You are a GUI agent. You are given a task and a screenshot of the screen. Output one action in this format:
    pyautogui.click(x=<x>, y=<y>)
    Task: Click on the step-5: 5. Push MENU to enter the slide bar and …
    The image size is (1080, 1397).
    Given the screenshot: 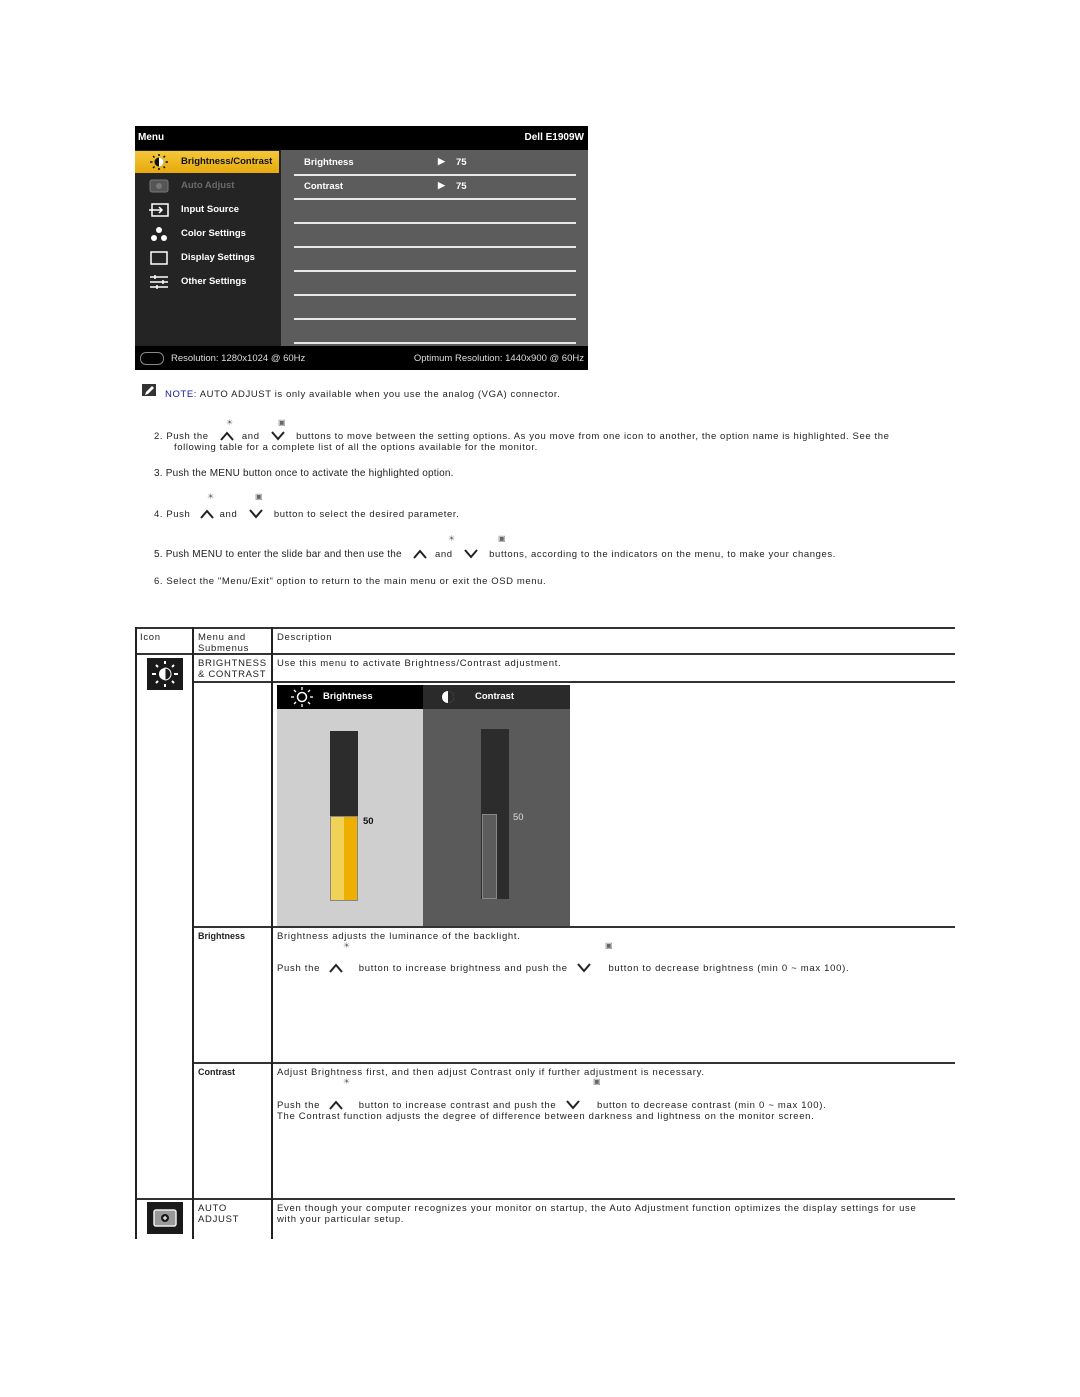 What is the action you would take?
    pyautogui.click(x=495, y=554)
    